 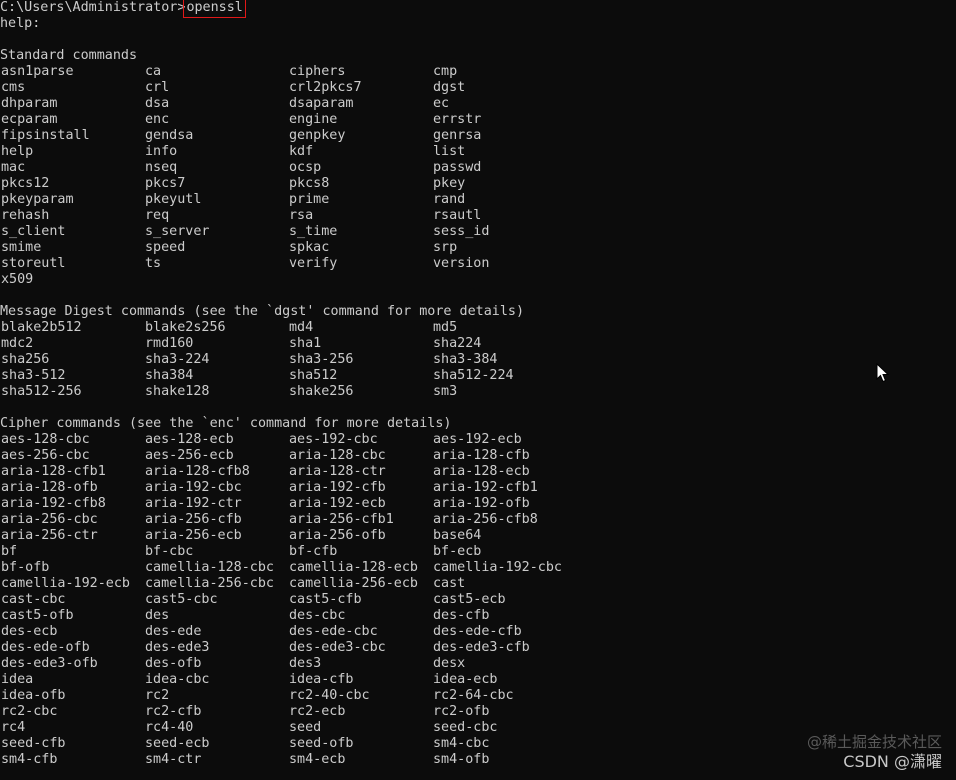 I want to click on command-row: x509, so click(x=478, y=280).